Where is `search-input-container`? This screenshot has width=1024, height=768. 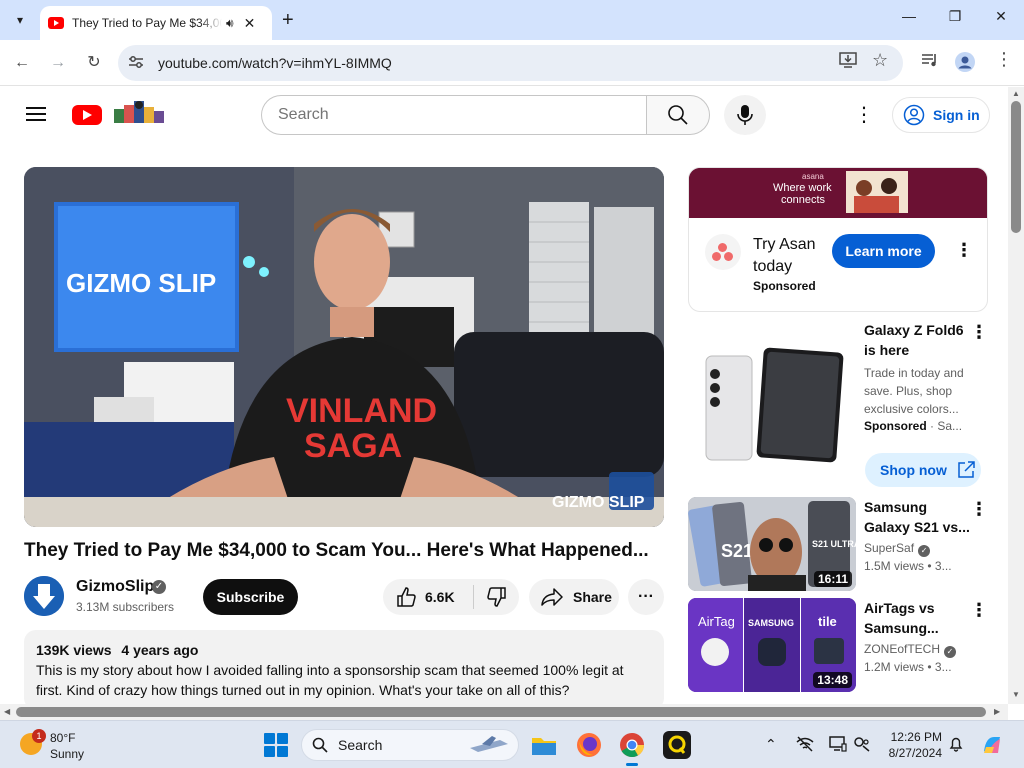
search-input-container is located at coordinates (454, 115).